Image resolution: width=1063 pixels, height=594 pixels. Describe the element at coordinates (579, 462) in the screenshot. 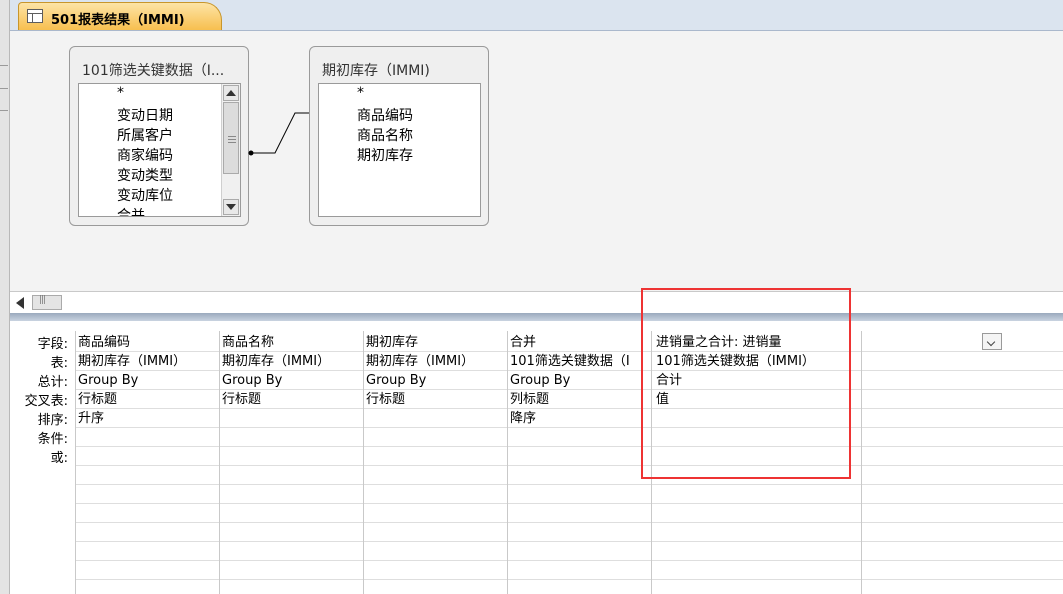

I see `grid-column: 合并 101筛选关键数据（I Group By 列标题 降序` at that location.